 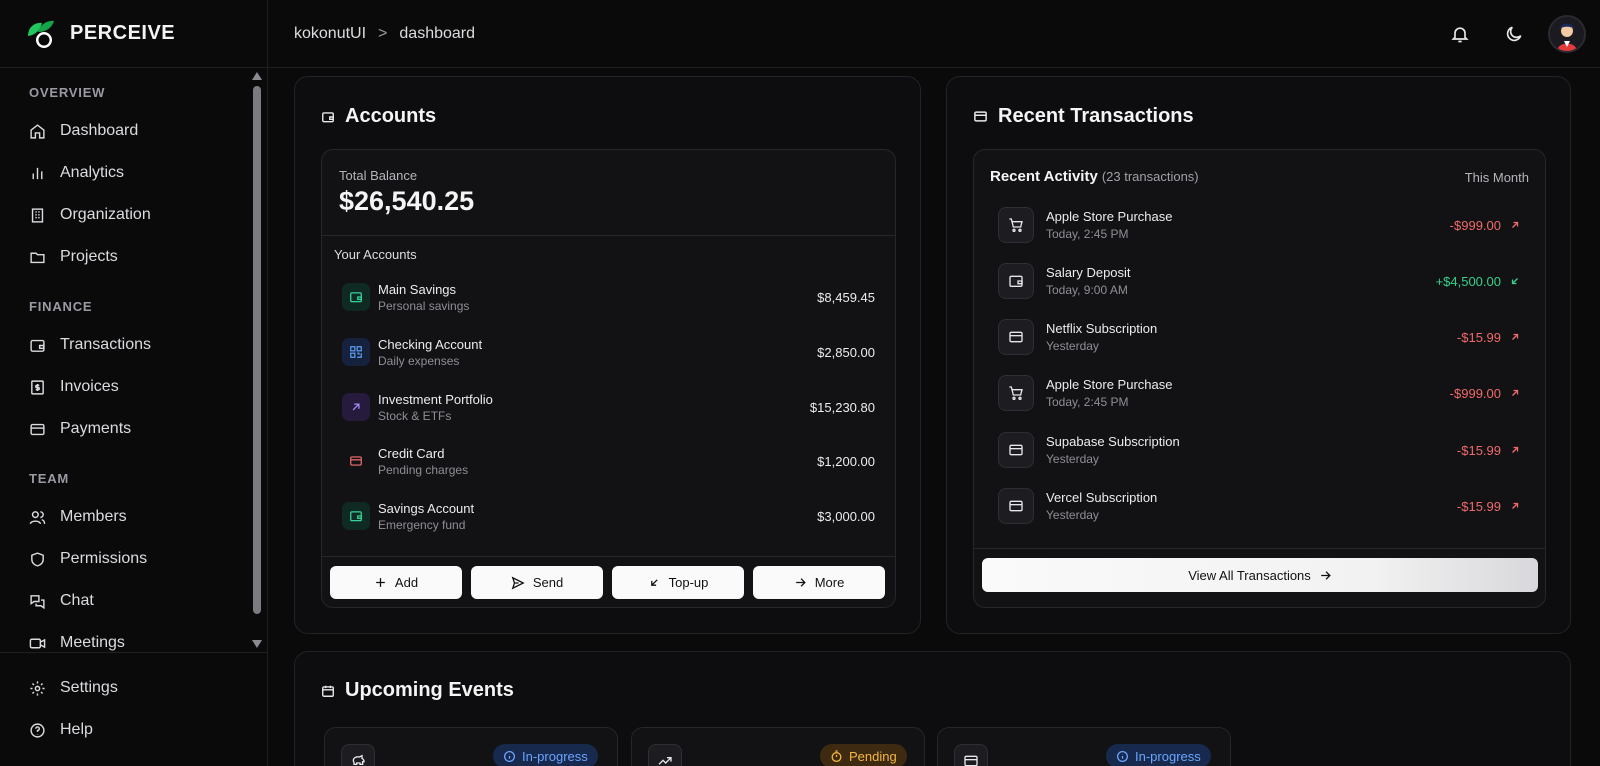 I want to click on transaction-amount: +$4,500.00, so click(x=1478, y=281).